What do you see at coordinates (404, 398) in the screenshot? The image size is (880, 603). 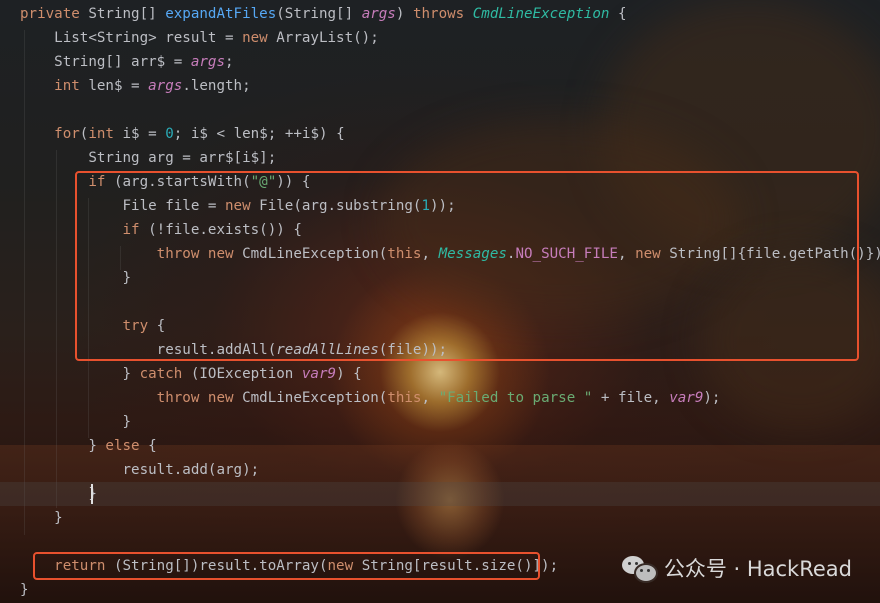 I see `code-token: this` at bounding box center [404, 398].